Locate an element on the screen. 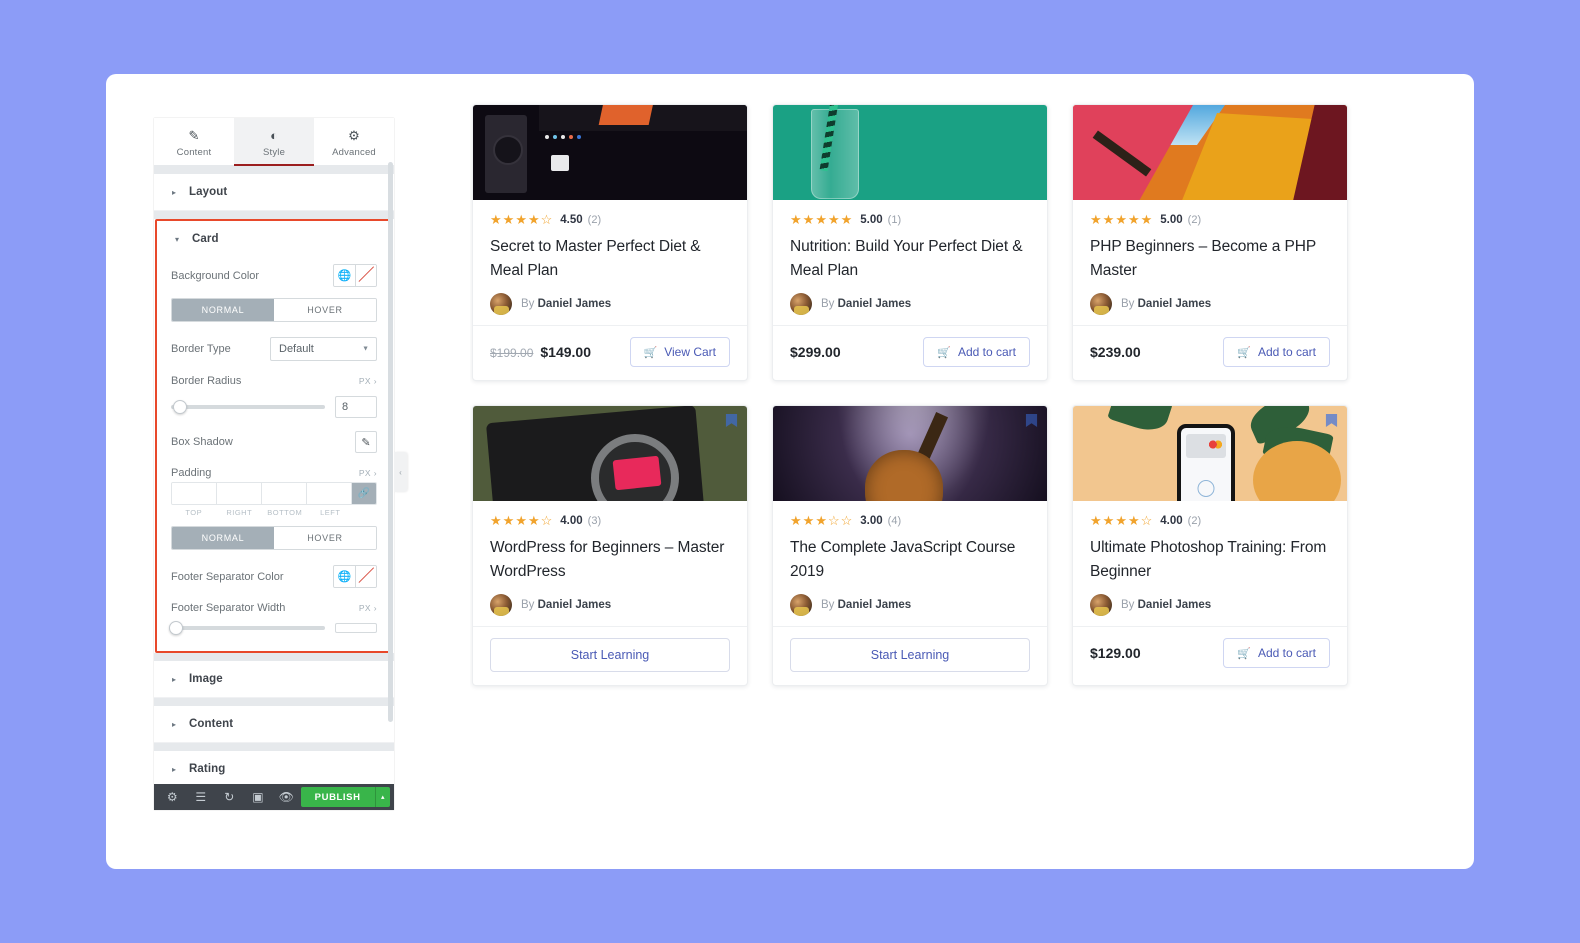  responsive-icon: ▣ is located at coordinates (258, 797).